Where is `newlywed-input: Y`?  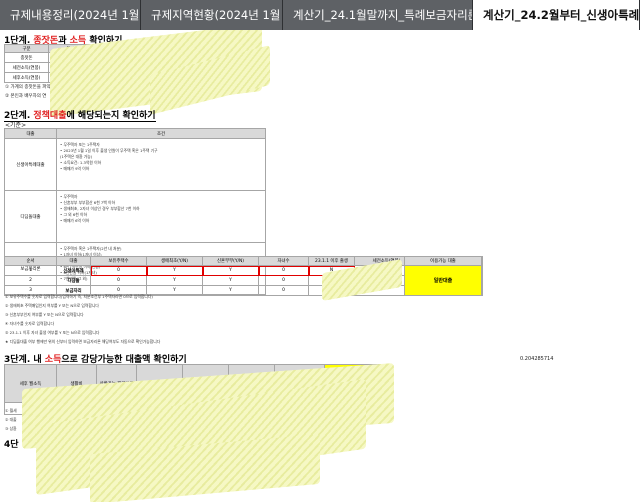
newlywed-input: Y is located at coordinates (230, 270).